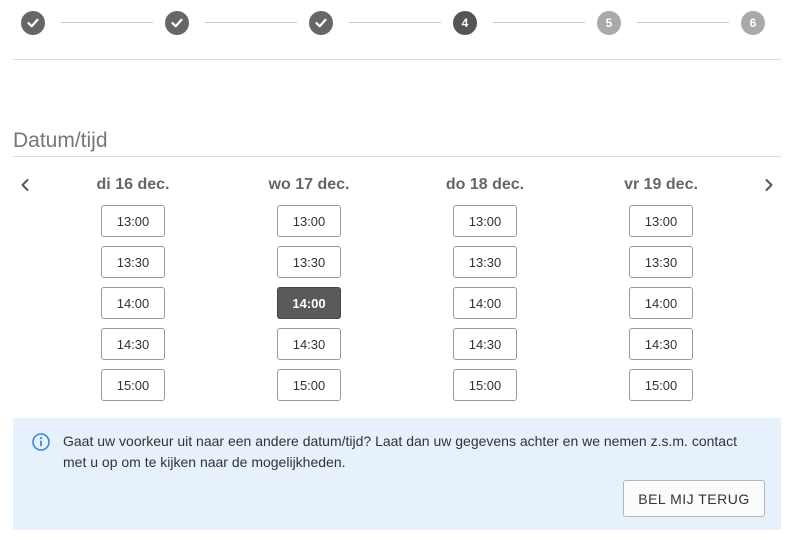  I want to click on step-5: 5, so click(609, 23).